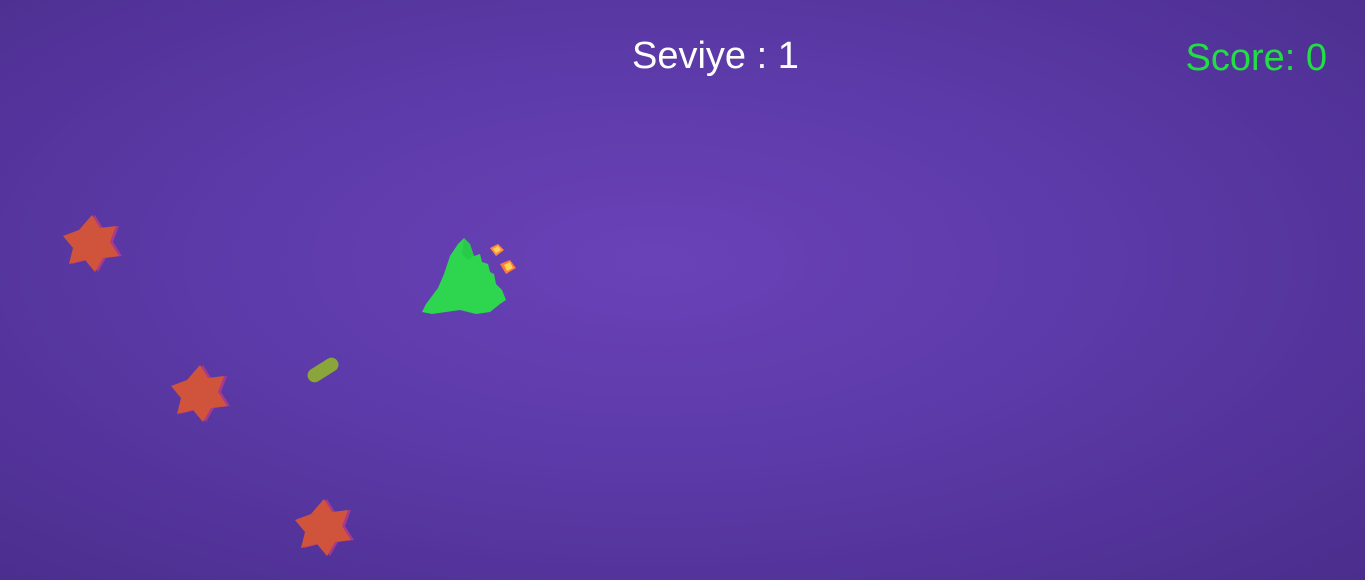  What do you see at coordinates (1240, 58) in the screenshot?
I see `score-label: Score:` at bounding box center [1240, 58].